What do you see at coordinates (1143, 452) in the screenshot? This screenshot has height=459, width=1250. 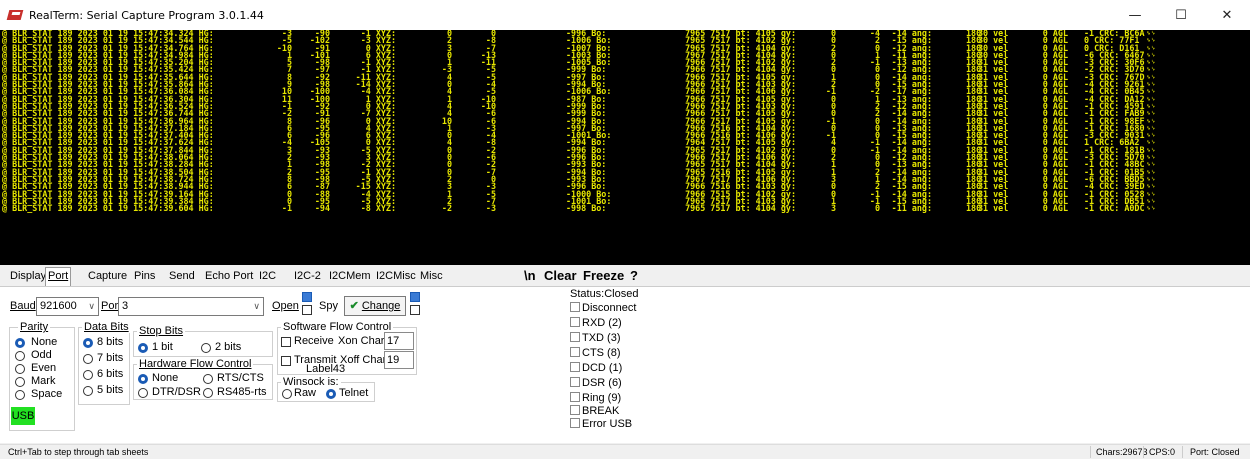 I see `status-separator` at bounding box center [1143, 452].